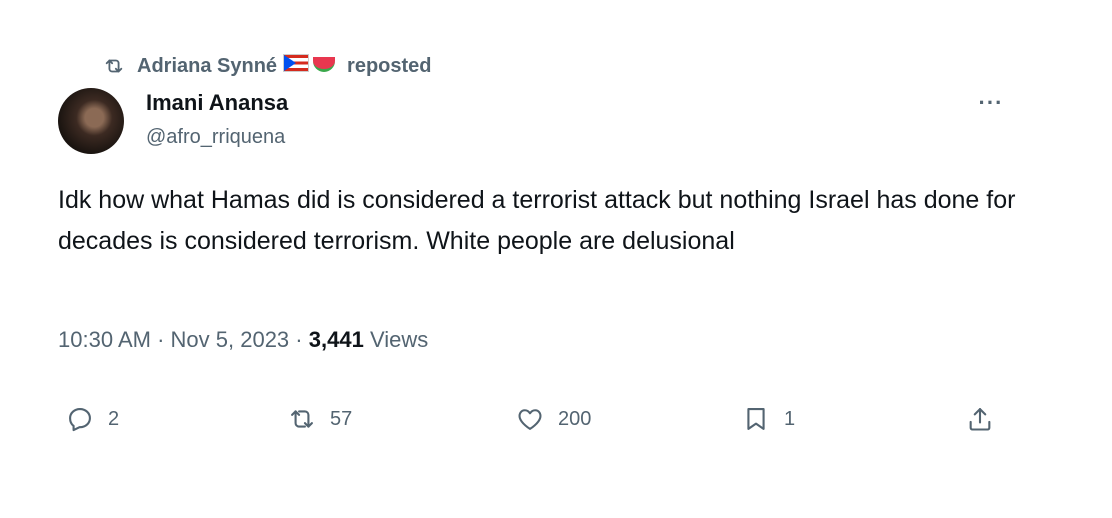 This screenshot has height=518, width=1112. I want to click on reply-button: 2, so click(92, 419).